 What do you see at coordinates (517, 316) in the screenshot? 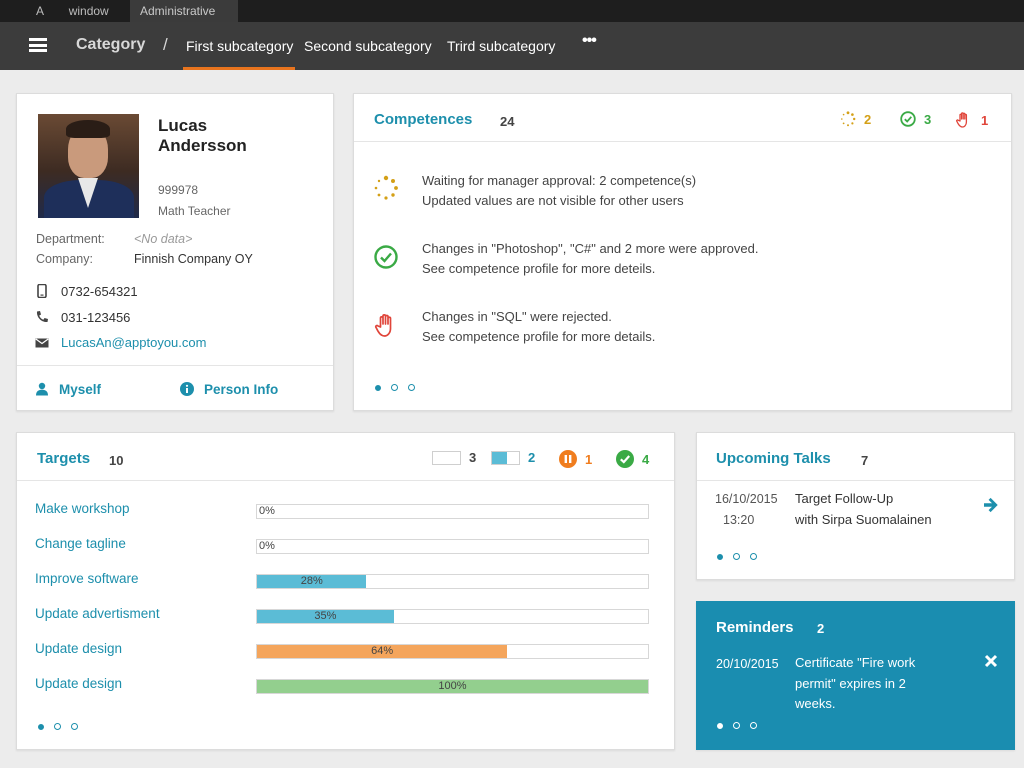
I see `competence-row-3-line-1: Changes in "SQL" were rejected.` at bounding box center [517, 316].